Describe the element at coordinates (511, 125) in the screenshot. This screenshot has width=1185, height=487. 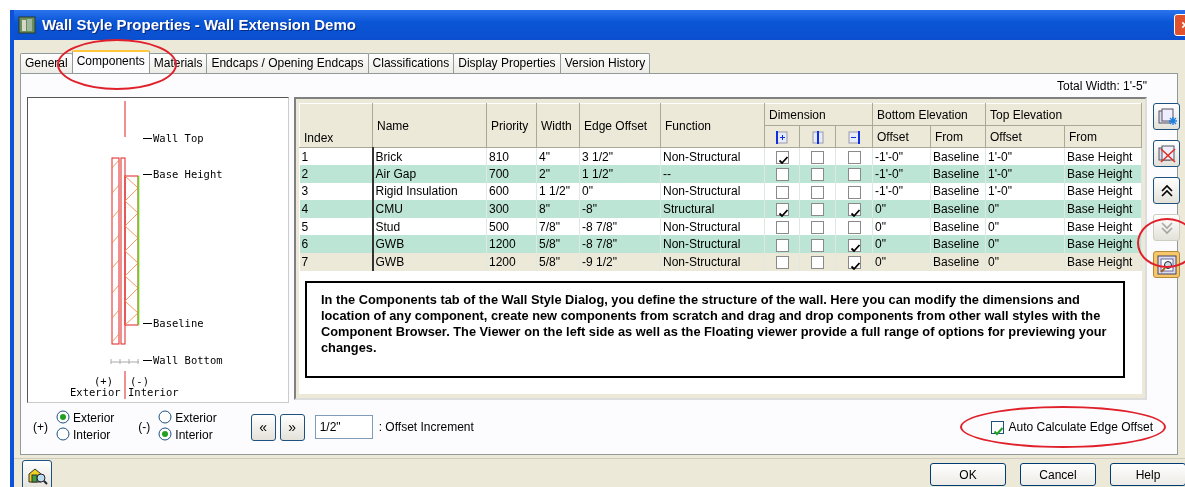
I see `column-header: Priority` at that location.